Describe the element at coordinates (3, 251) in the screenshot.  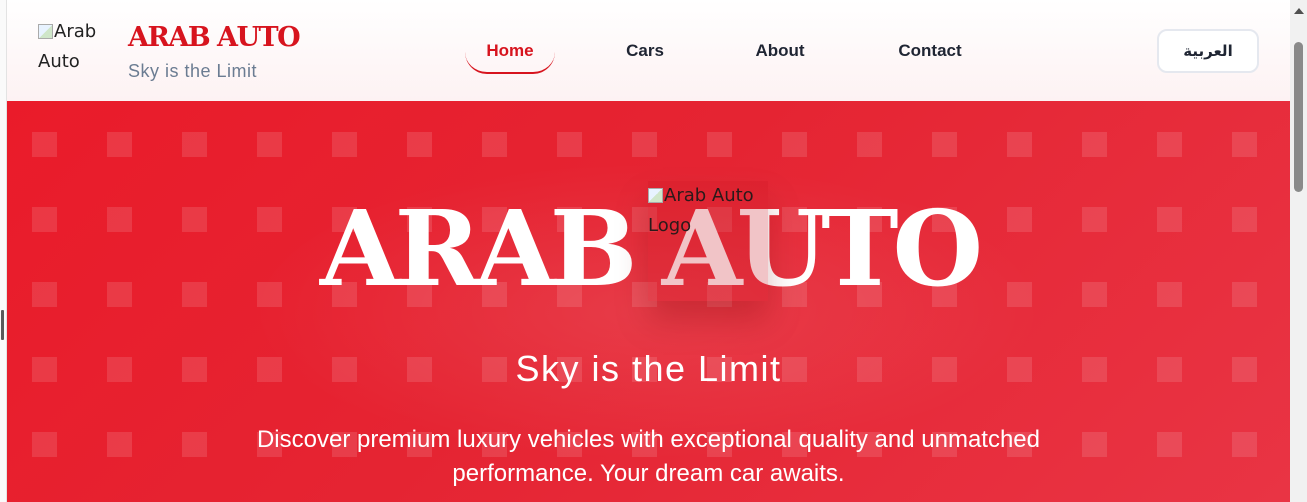
I see `window-left-edge` at that location.